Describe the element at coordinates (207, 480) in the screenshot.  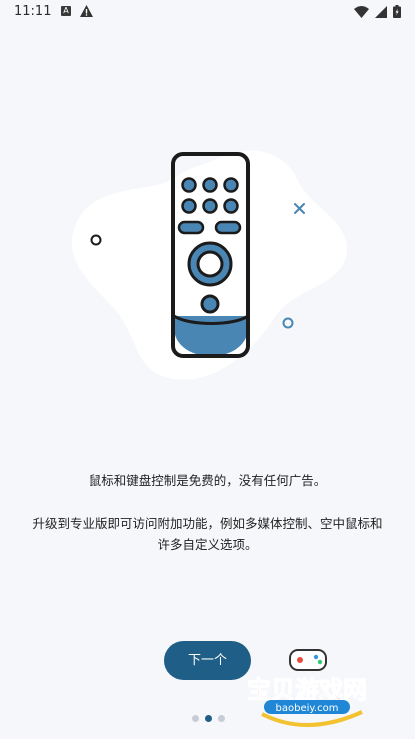
I see `onboarding-text-line1: 鼠标和键盘控制是免费的，没有任何广告。` at that location.